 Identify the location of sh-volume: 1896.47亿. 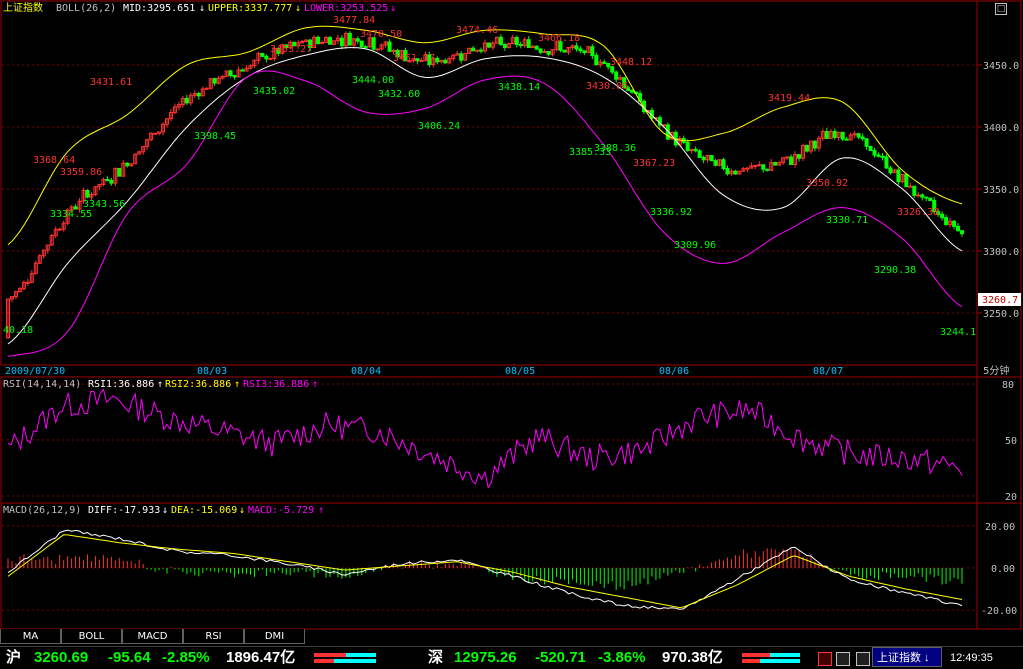
(261, 657).